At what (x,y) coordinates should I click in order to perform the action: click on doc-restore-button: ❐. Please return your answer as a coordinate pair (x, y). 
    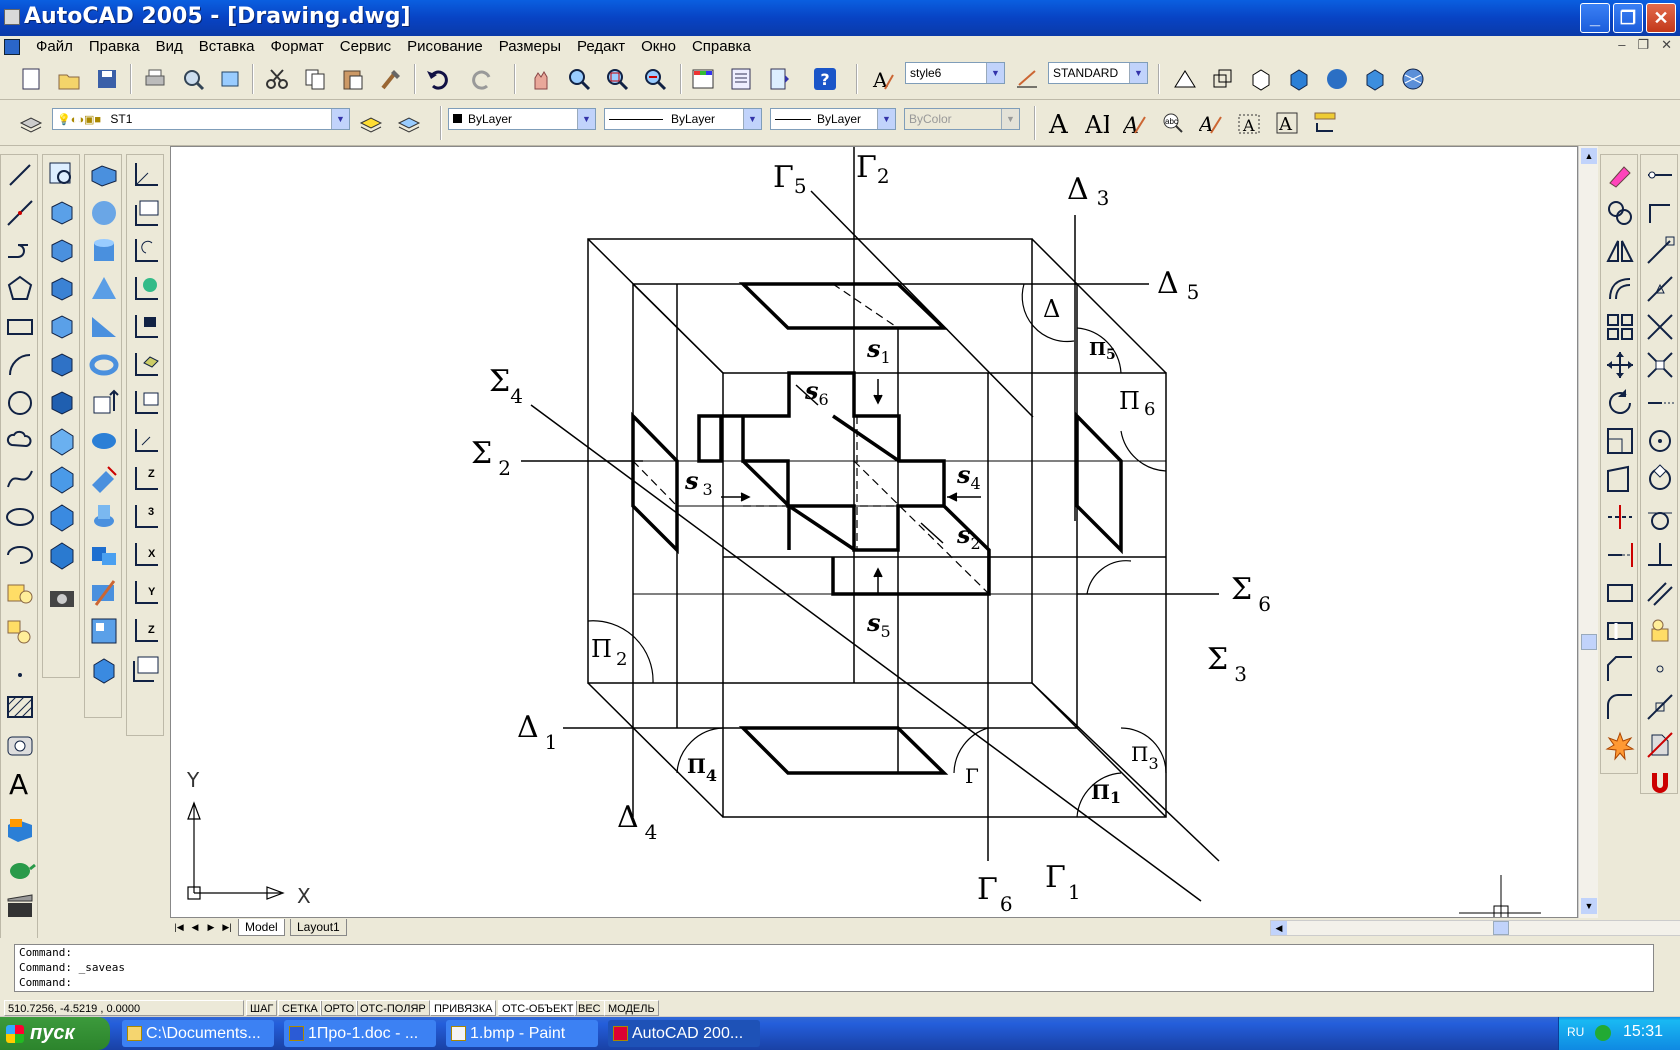
    Looking at the image, I should click on (1643, 45).